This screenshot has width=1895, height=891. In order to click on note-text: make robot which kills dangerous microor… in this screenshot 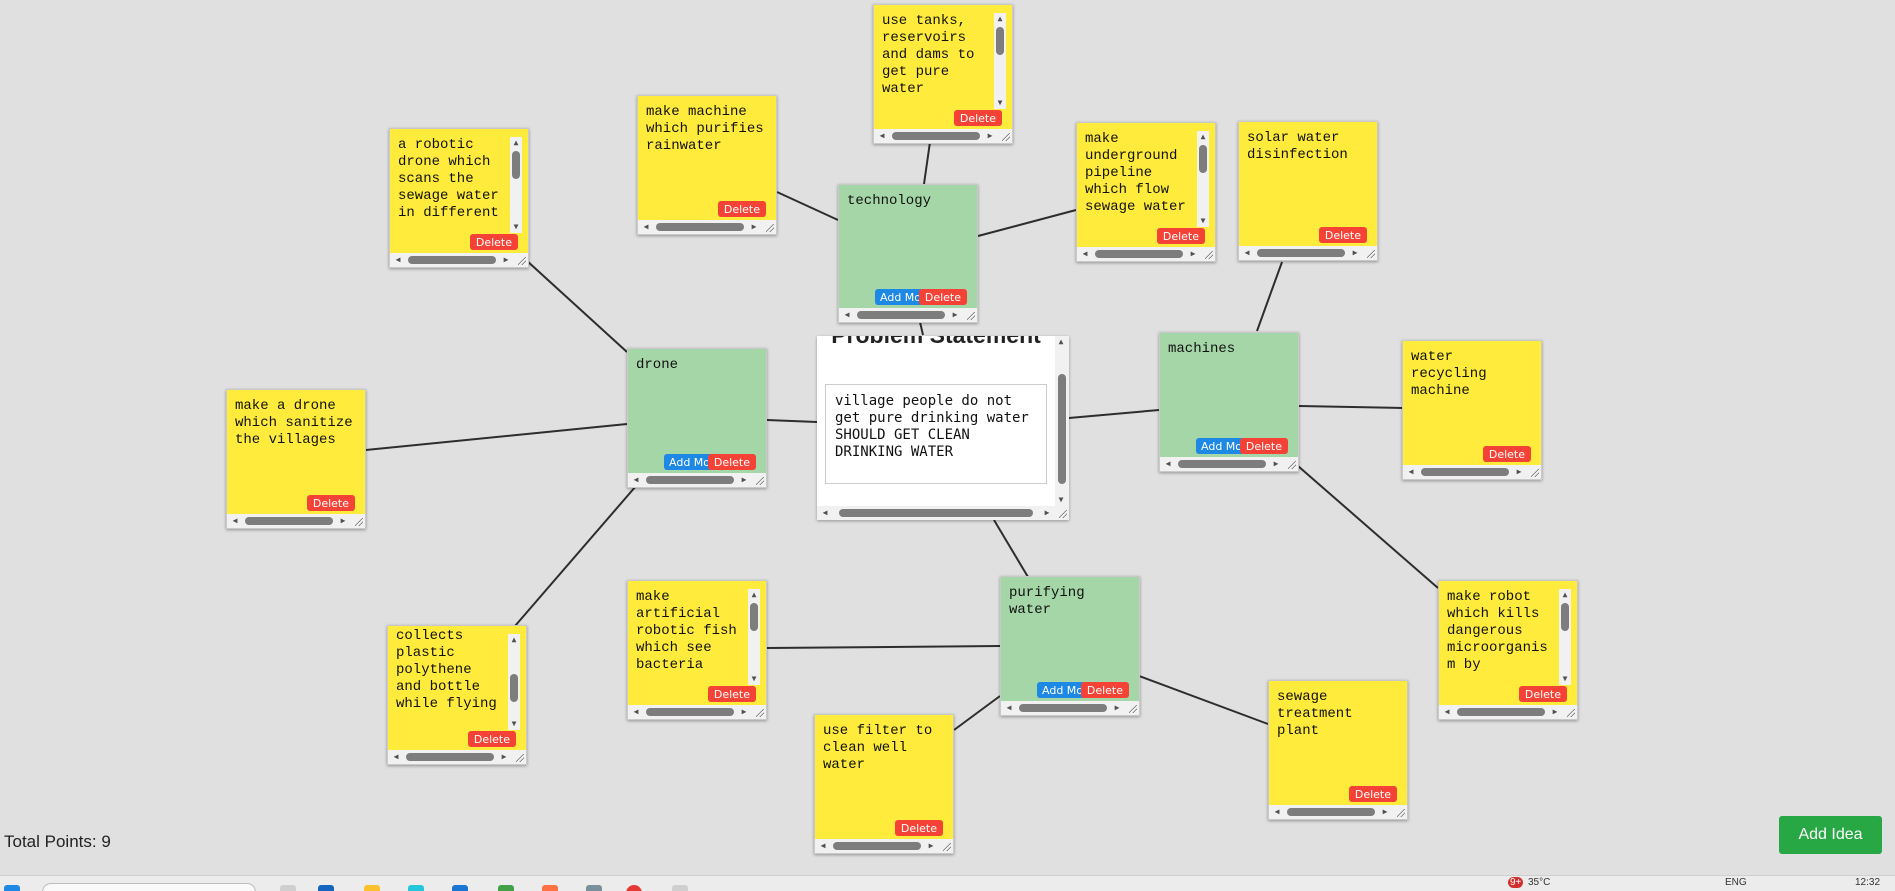, I will do `click(1501, 637)`.